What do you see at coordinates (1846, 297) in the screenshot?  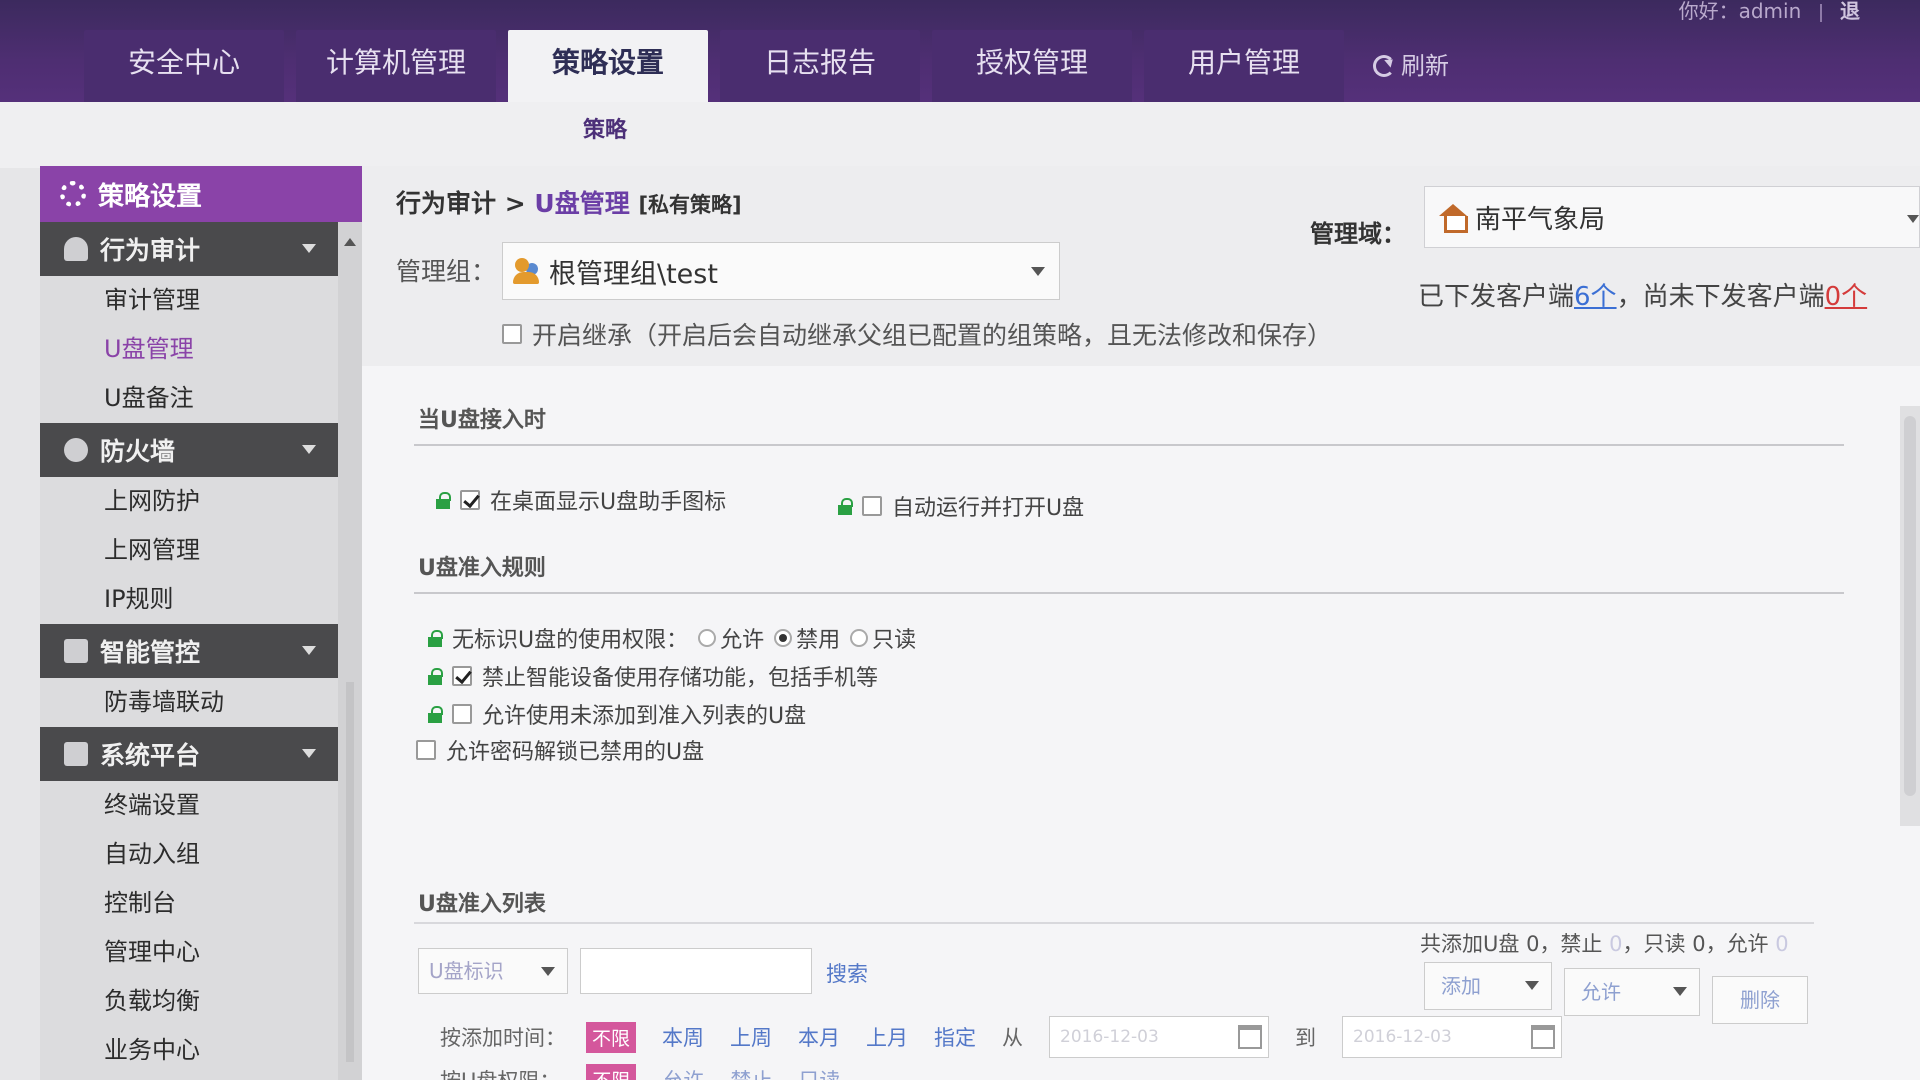 I see `unsent-count-link: 0个` at bounding box center [1846, 297].